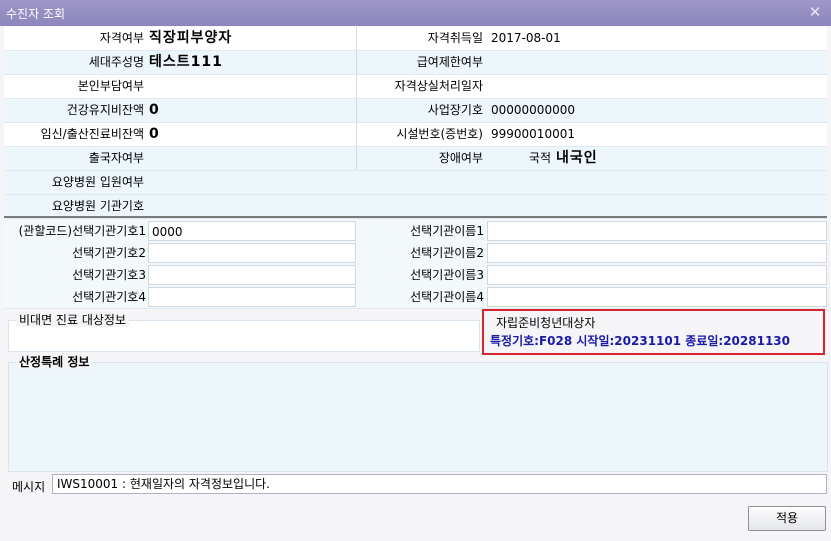 Image resolution: width=831 pixels, height=541 pixels. Describe the element at coordinates (438, 86) in the screenshot. I see `loss-processing-label: 자격상실처리일자` at that location.